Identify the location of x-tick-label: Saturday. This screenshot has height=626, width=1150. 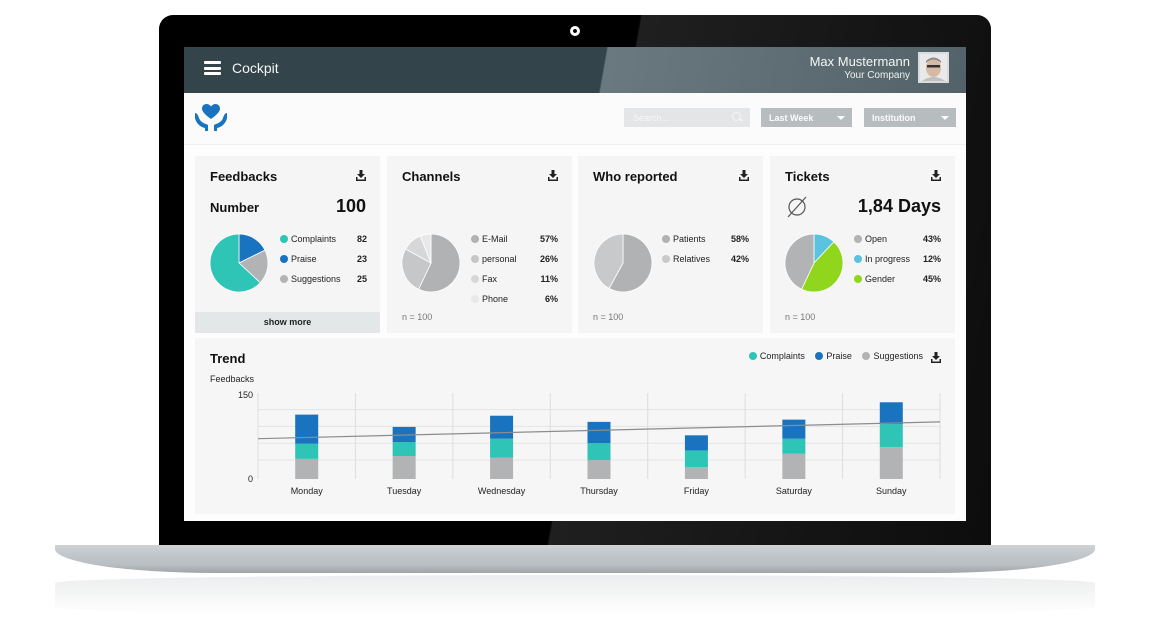
(794, 491).